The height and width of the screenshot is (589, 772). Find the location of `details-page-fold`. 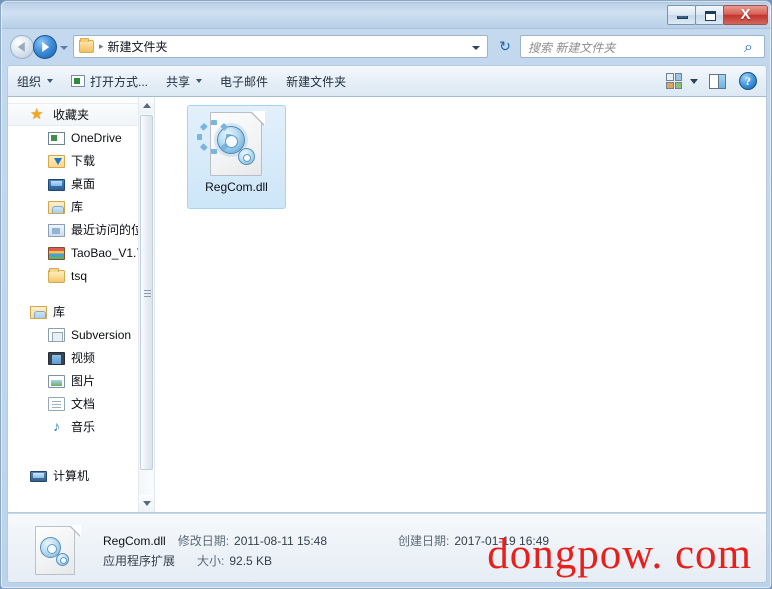

details-page-fold is located at coordinates (75, 530).